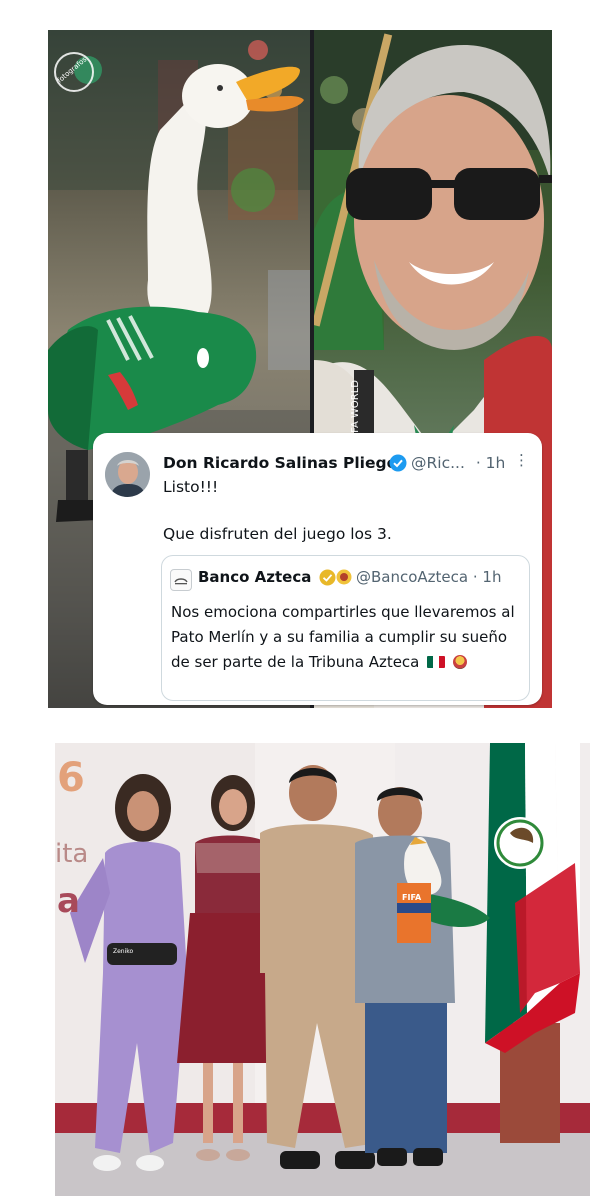 The height and width of the screenshot is (1200, 601). Describe the element at coordinates (280, 463) in the screenshot. I see `author-name: Don Ricardo Salinas Pliego` at that location.